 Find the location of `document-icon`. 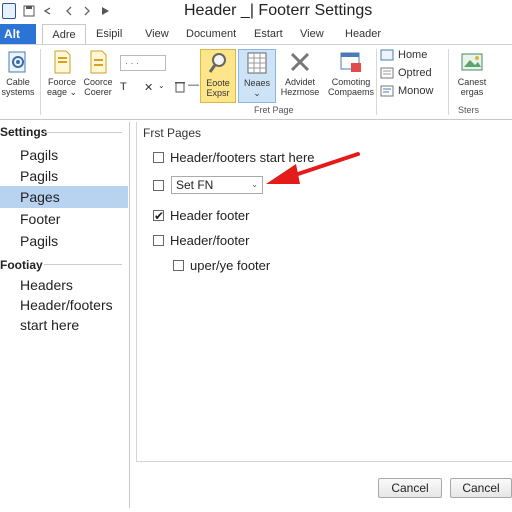

document-icon is located at coordinates (387, 73).